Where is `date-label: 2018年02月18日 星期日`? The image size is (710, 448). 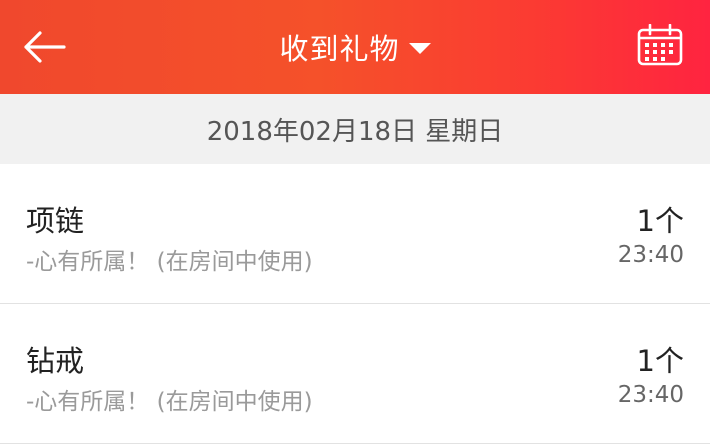 date-label: 2018年02月18日 星期日 is located at coordinates (355, 131).